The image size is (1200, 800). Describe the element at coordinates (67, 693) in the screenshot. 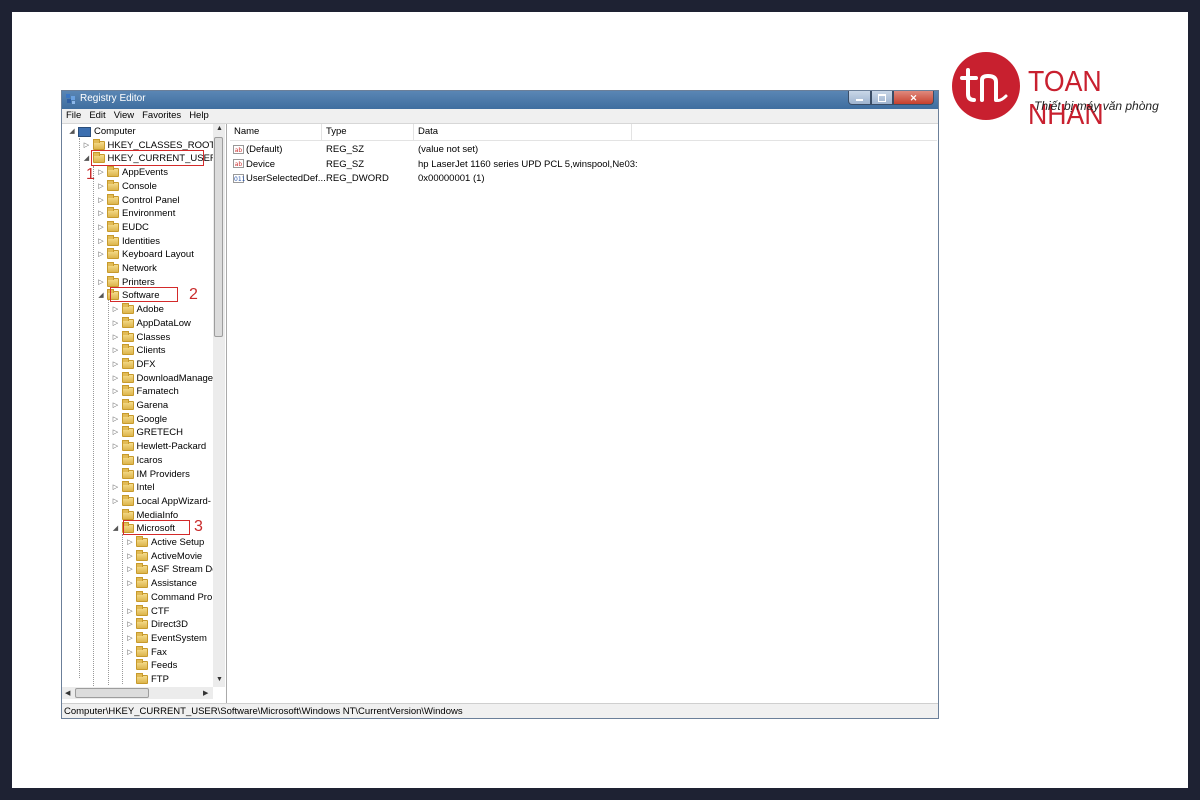

I see `scroll-left-arrow-icon: ◀` at that location.